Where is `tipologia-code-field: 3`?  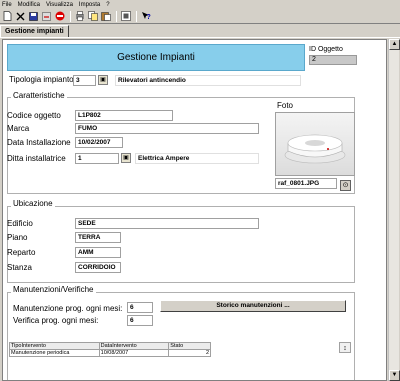 tipologia-code-field: 3 is located at coordinates (84, 80).